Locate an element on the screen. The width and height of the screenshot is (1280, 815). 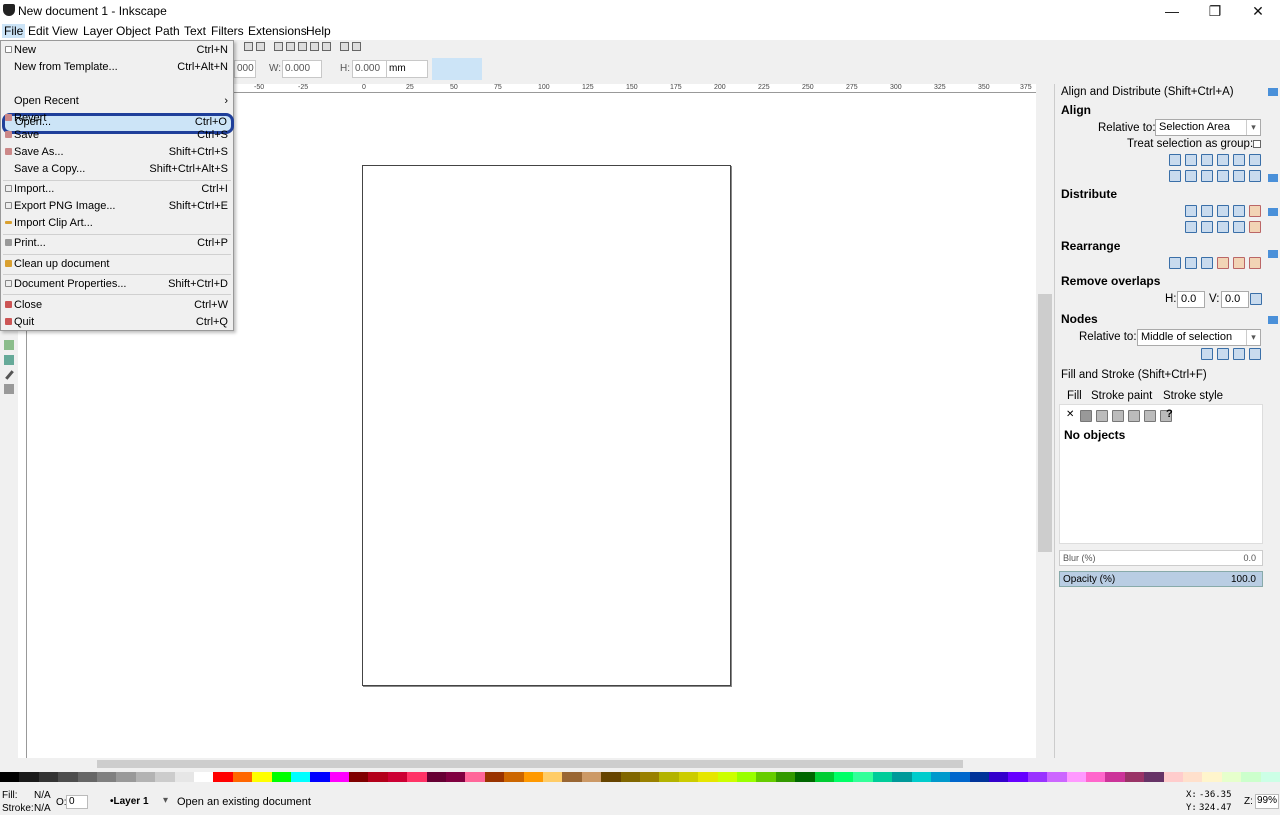
align-middle-icon is located at coordinates (1191, 176).